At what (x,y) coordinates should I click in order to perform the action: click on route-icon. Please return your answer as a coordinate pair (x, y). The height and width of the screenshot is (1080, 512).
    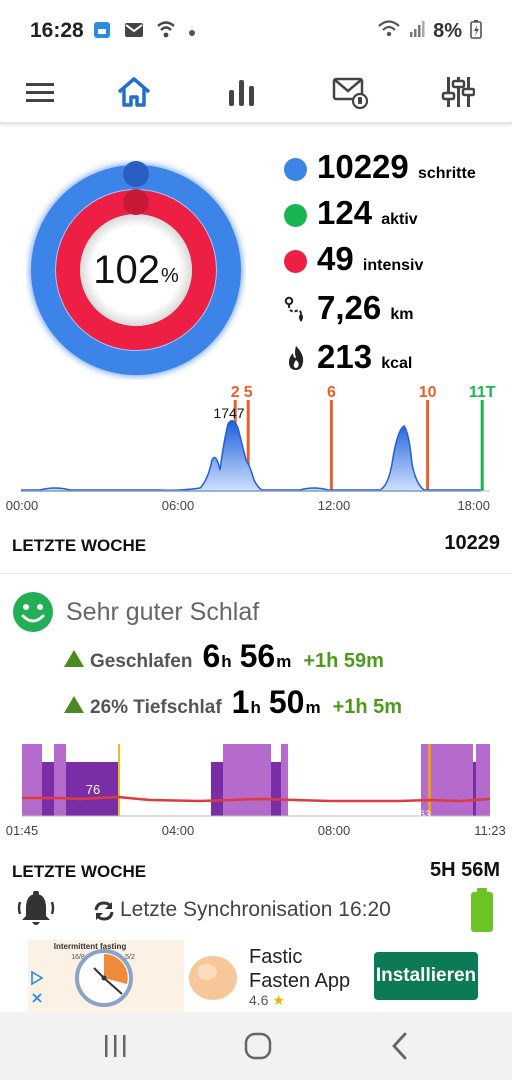
    Looking at the image, I should click on (296, 309).